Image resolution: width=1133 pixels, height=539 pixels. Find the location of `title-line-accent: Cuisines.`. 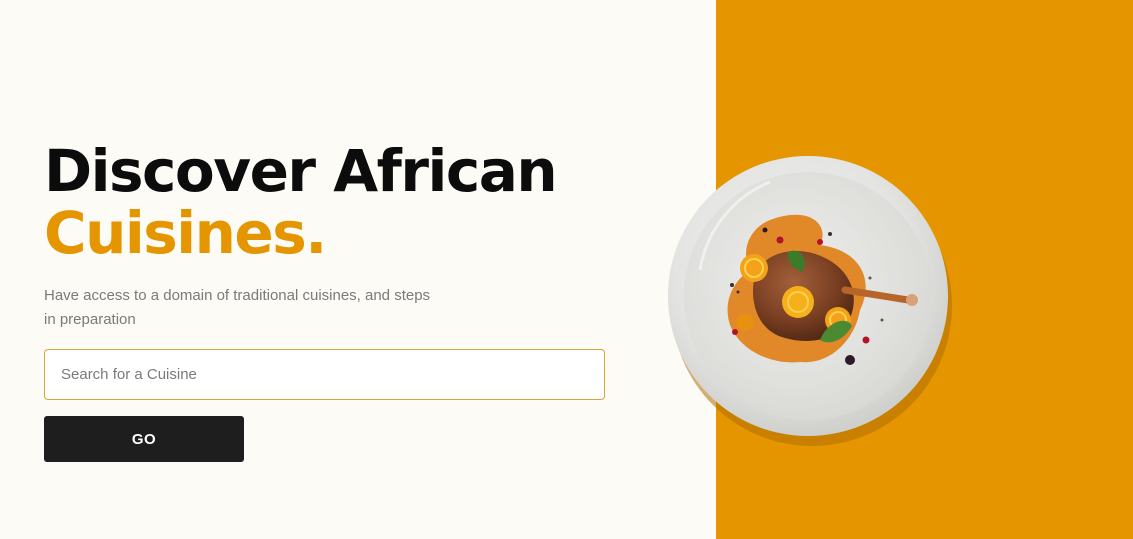

title-line-accent: Cuisines. is located at coordinates (185, 233).